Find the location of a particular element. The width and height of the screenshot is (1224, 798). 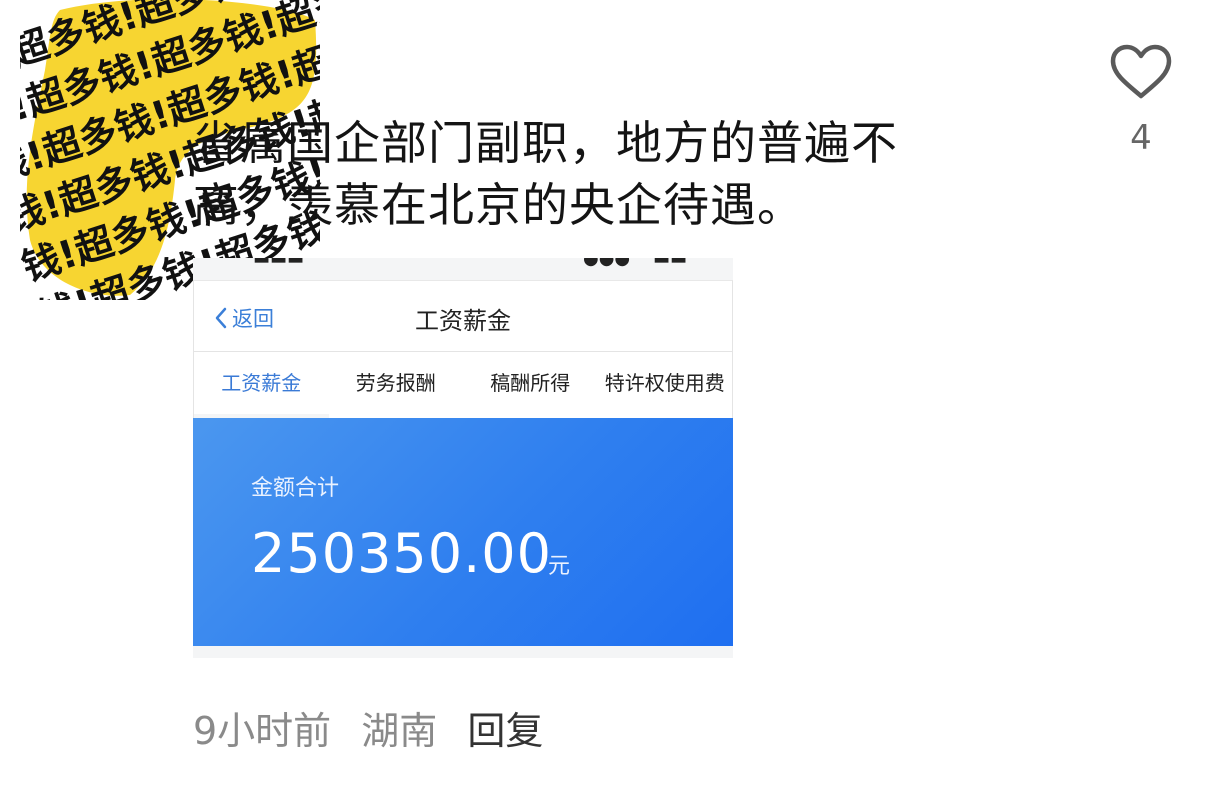

tab-bar: 工资薪金 劳务报酬 稿酬所得 特许权使用费 is located at coordinates (463, 385).